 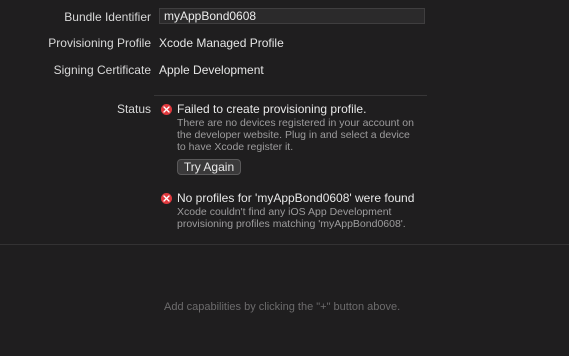 I want to click on bundle-identifier-input, so click(x=292, y=16).